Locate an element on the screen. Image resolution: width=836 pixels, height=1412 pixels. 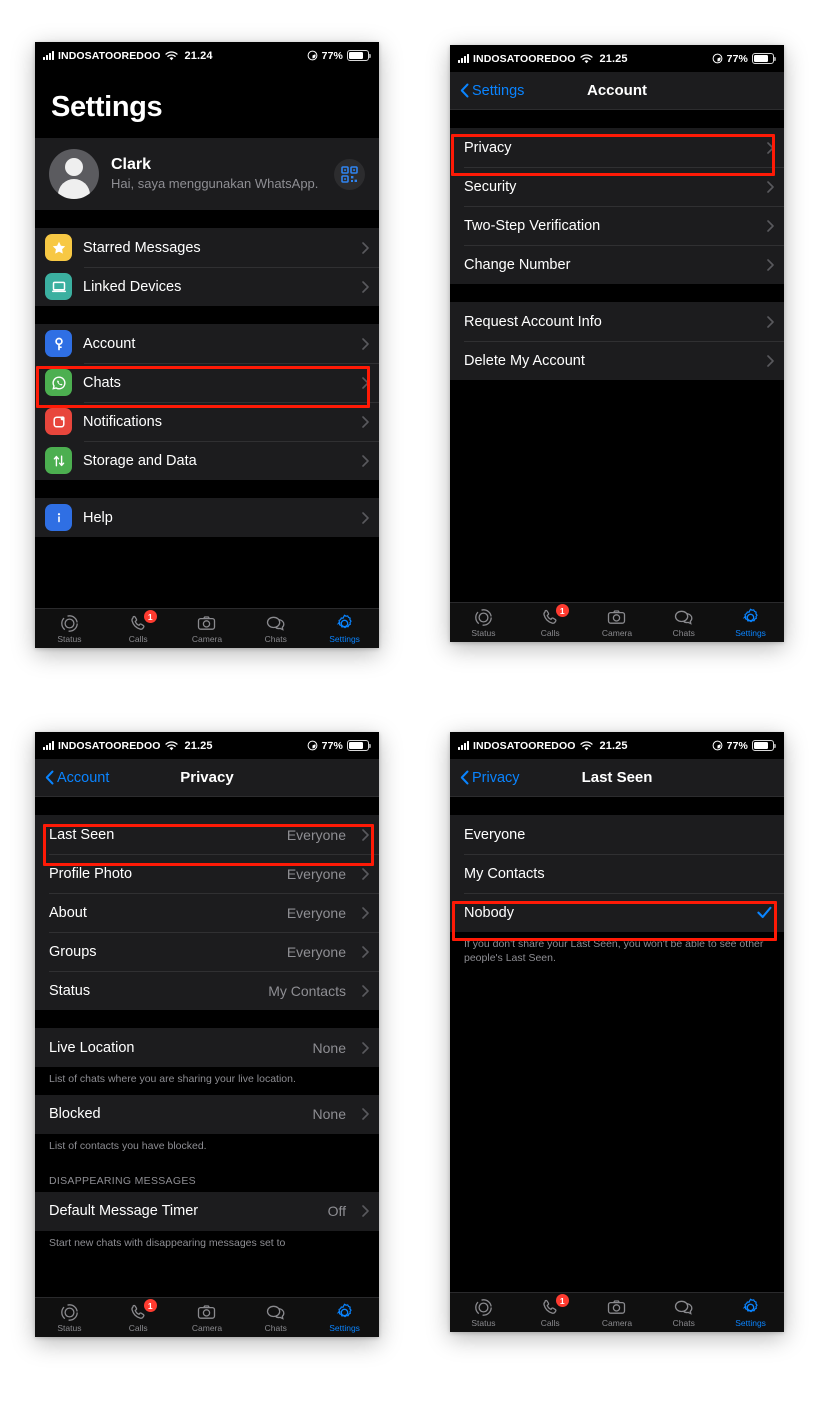
list-item-blocked: Blocked None is located at coordinates (207, 1114).